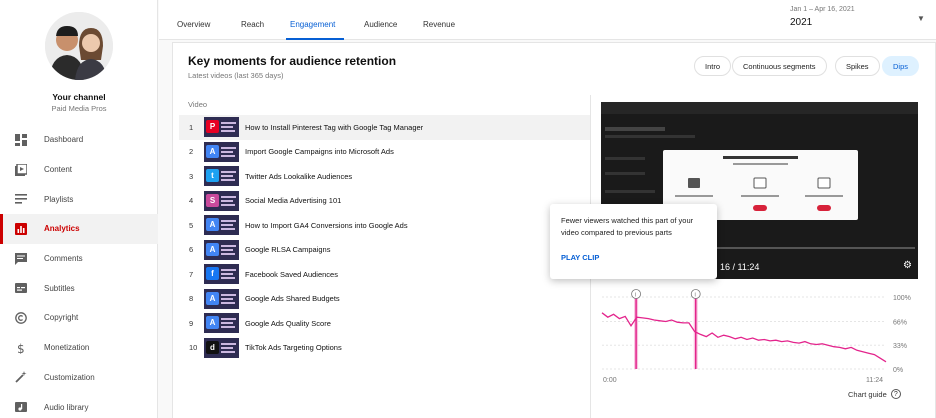 The height and width of the screenshot is (418, 936). I want to click on row-number: 9, so click(191, 323).